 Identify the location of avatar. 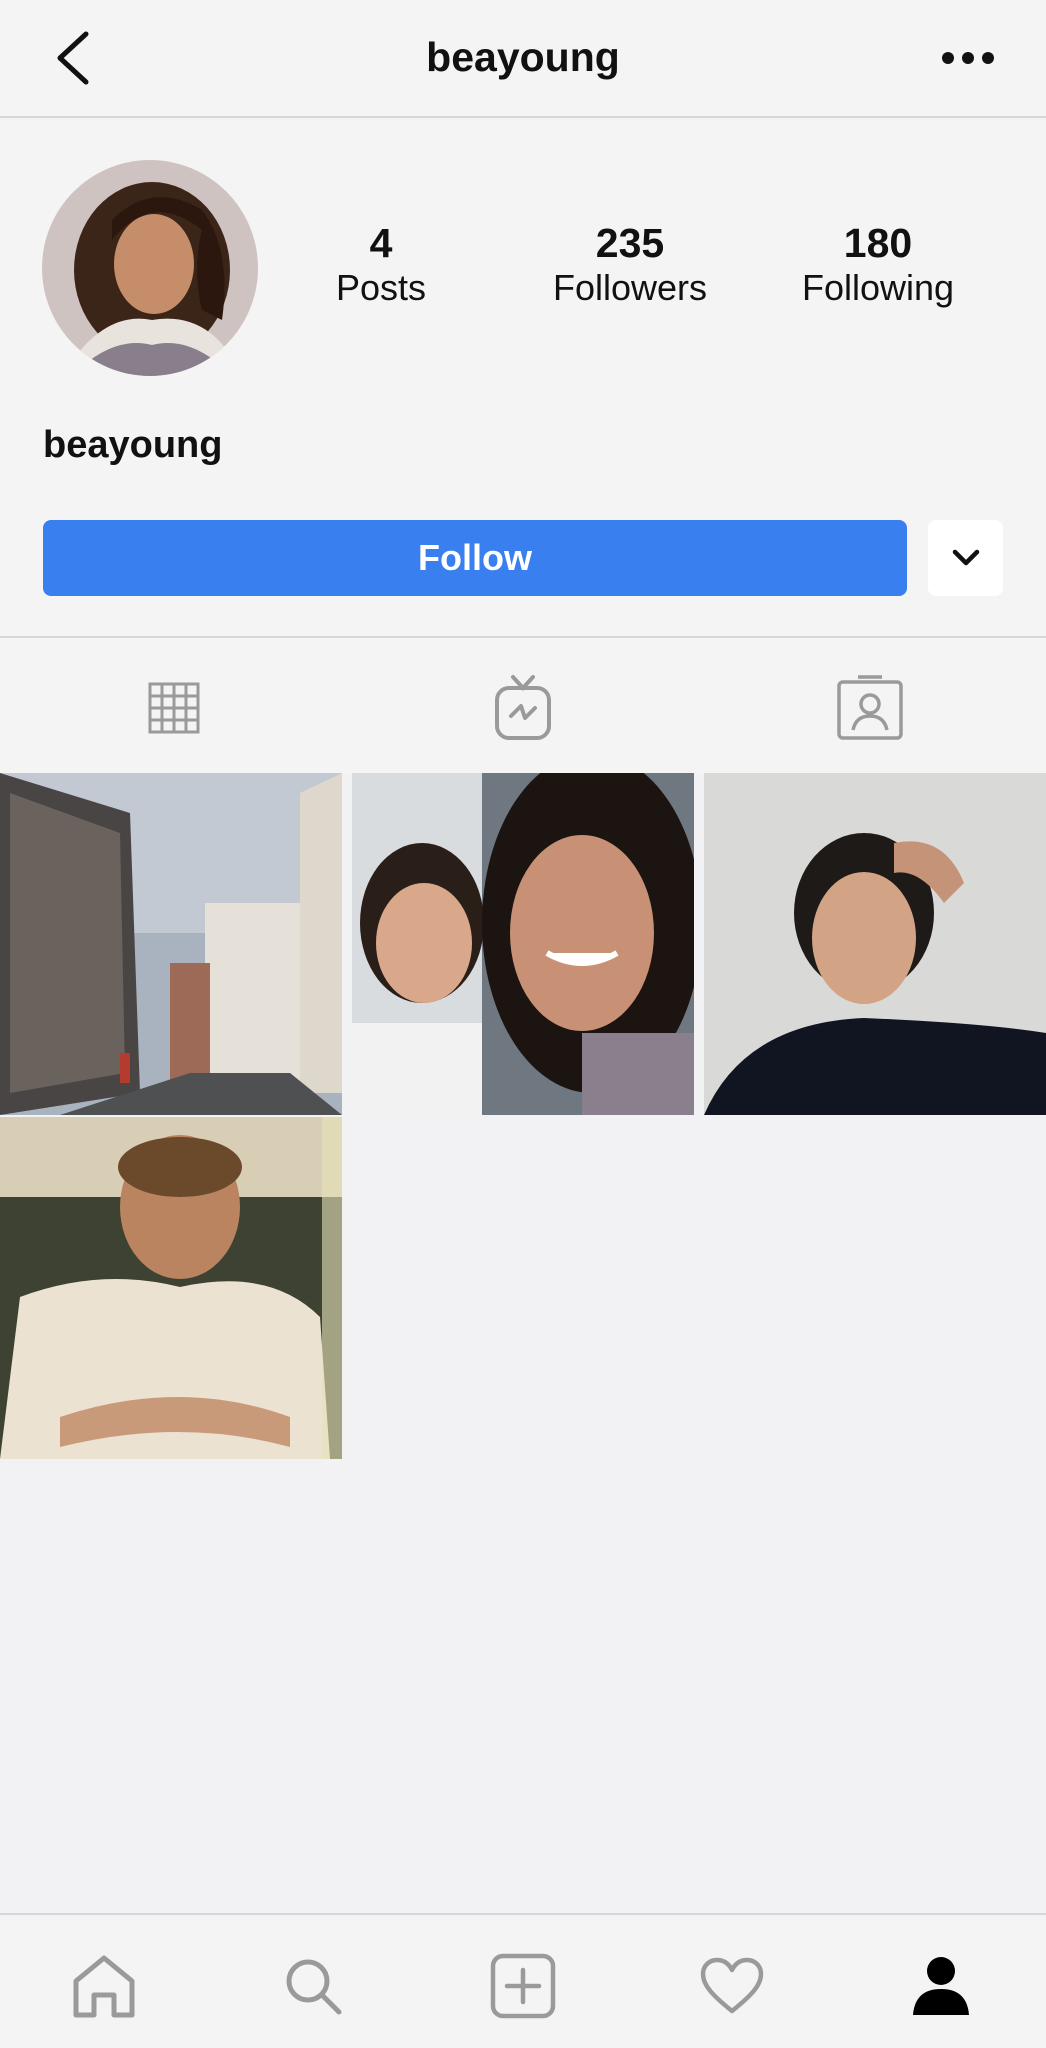
(150, 268).